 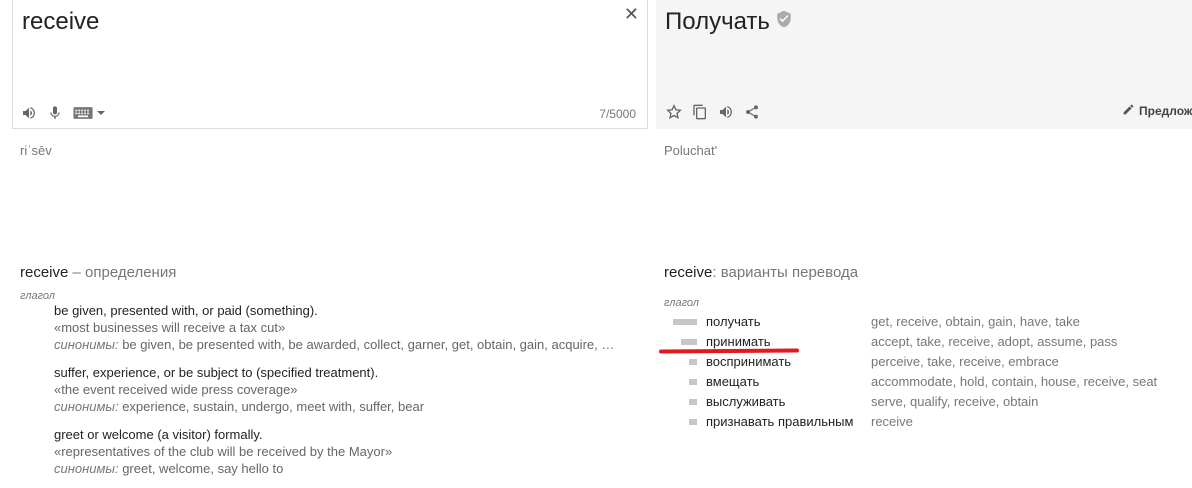 What do you see at coordinates (38, 296) in the screenshot?
I see `definitions-pos: глагол` at bounding box center [38, 296].